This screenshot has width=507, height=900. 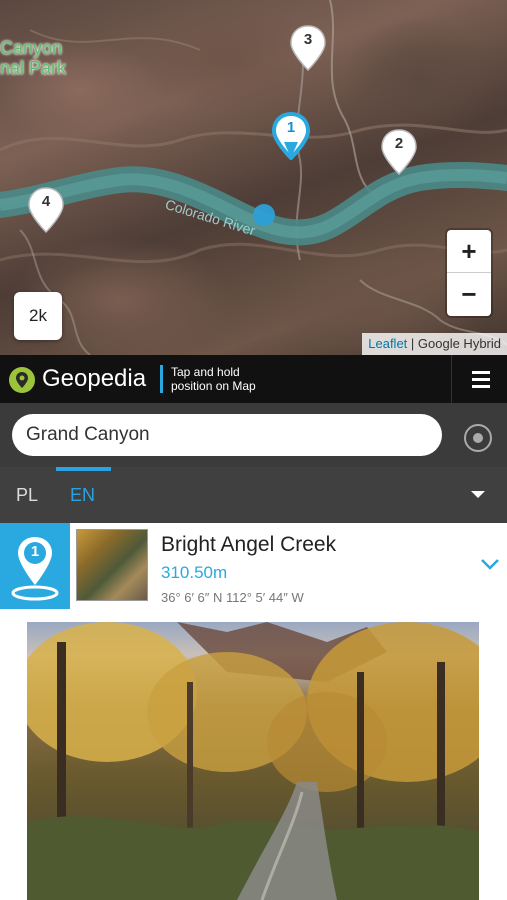 What do you see at coordinates (232, 597) in the screenshot?
I see `result-coordinates: 36° 6′ 6″ N 112° 5′ 44″ W` at bounding box center [232, 597].